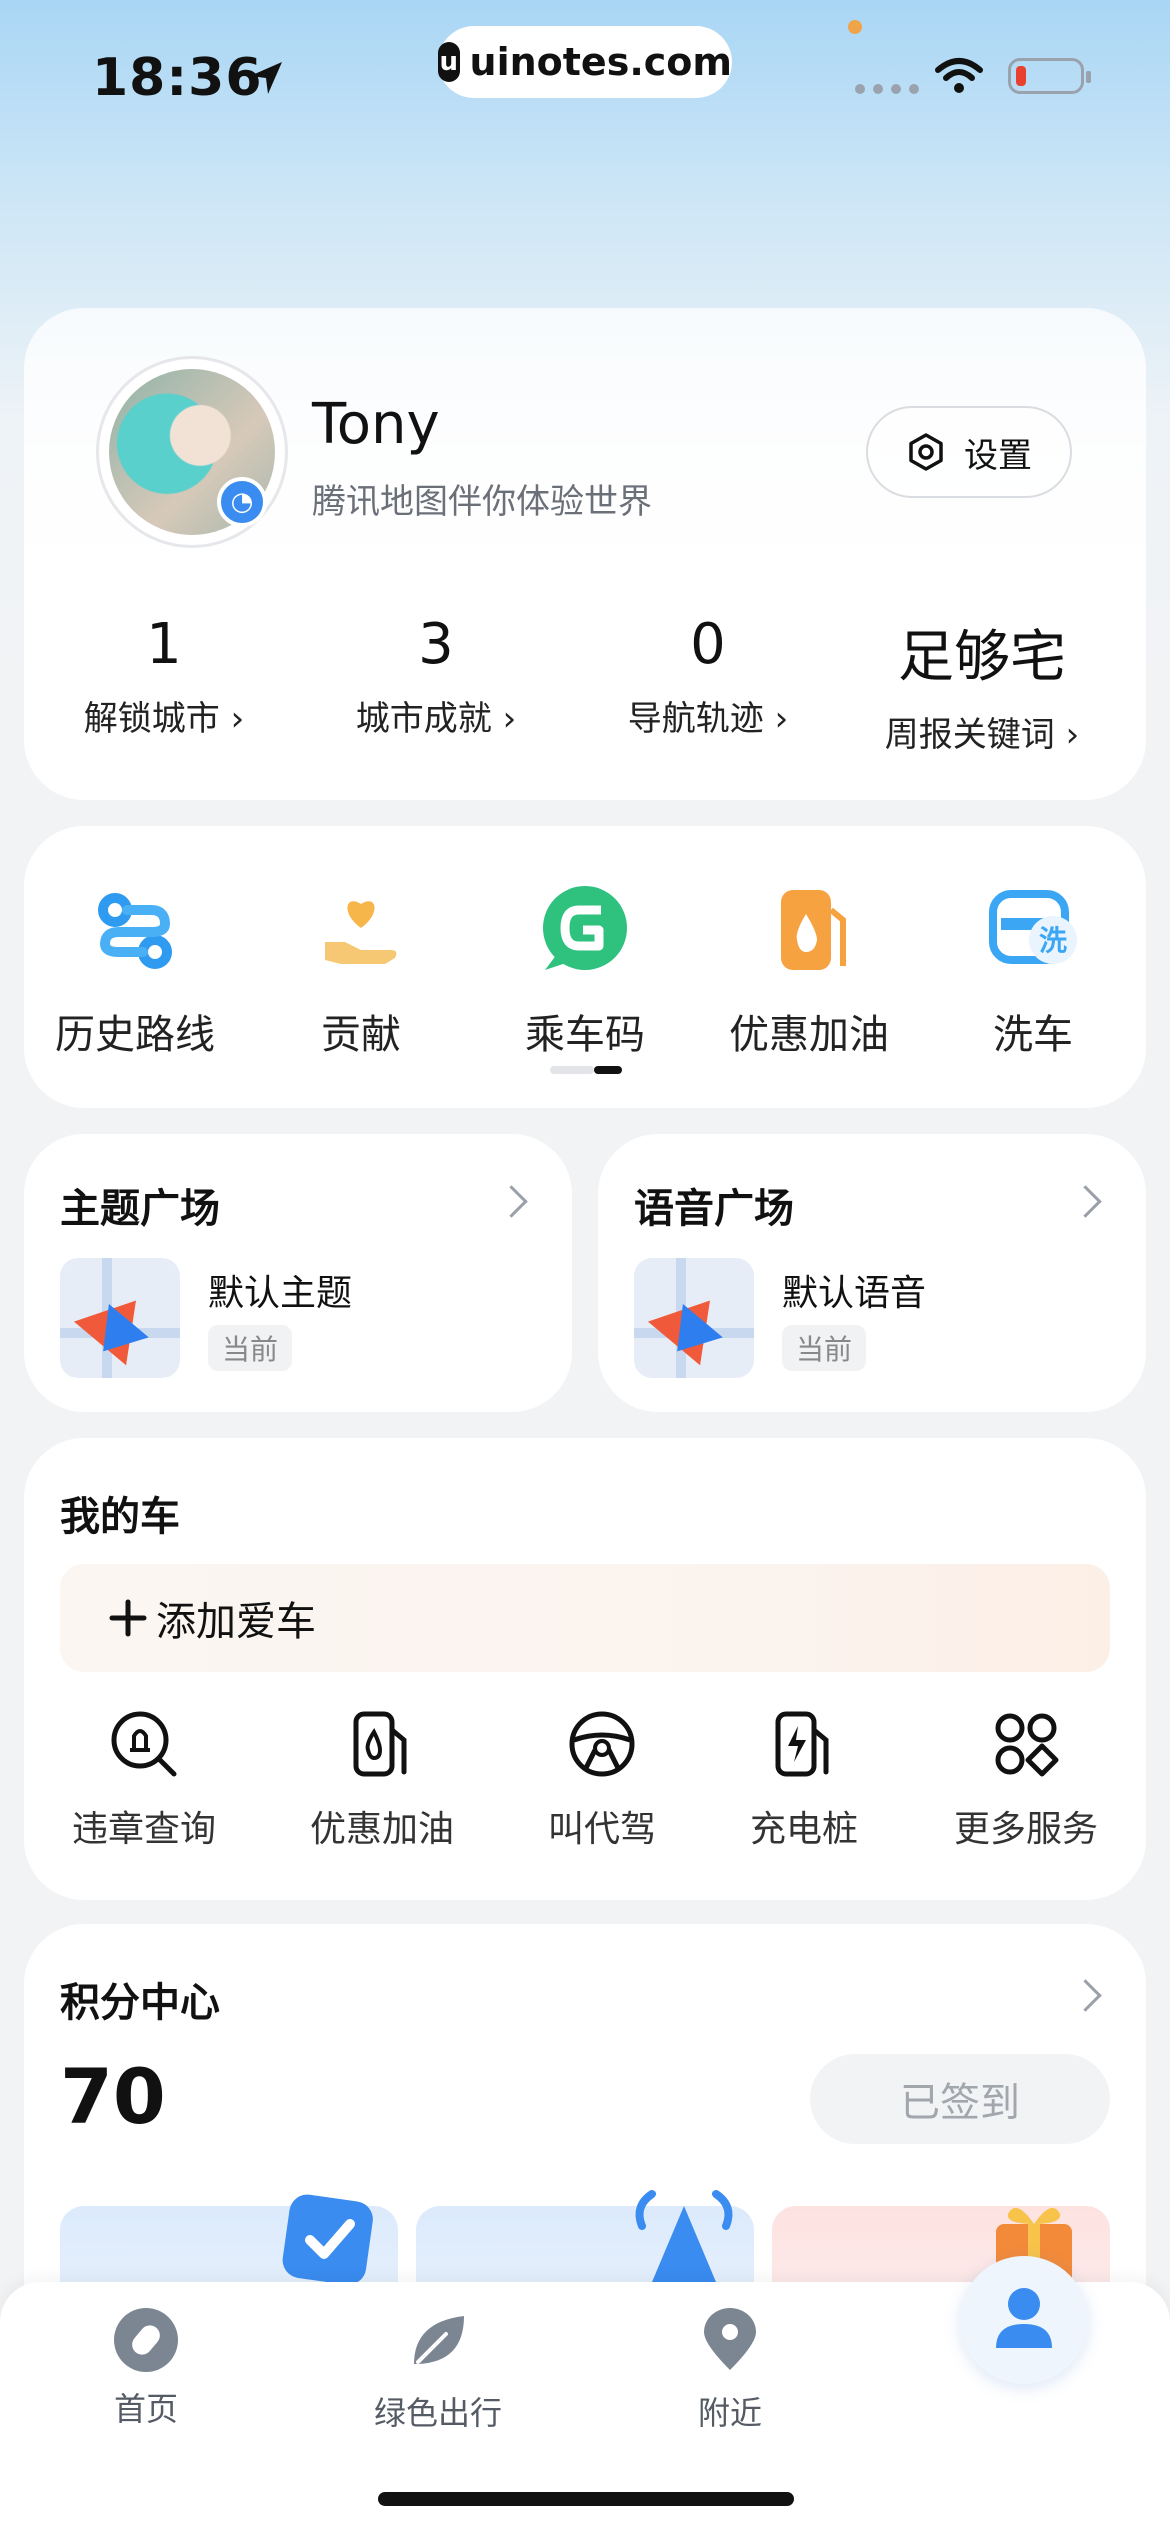 This screenshot has width=1170, height=2532. What do you see at coordinates (802, 1744) in the screenshot?
I see `charging-pile-icon` at bounding box center [802, 1744].